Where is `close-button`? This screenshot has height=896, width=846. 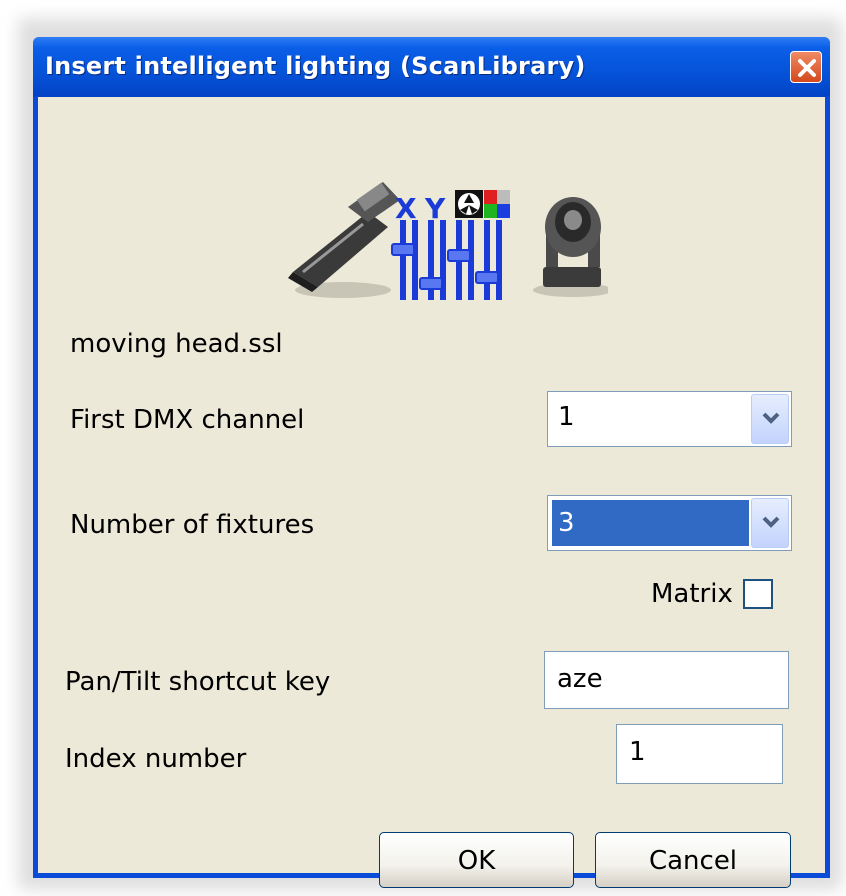
close-button is located at coordinates (806, 67).